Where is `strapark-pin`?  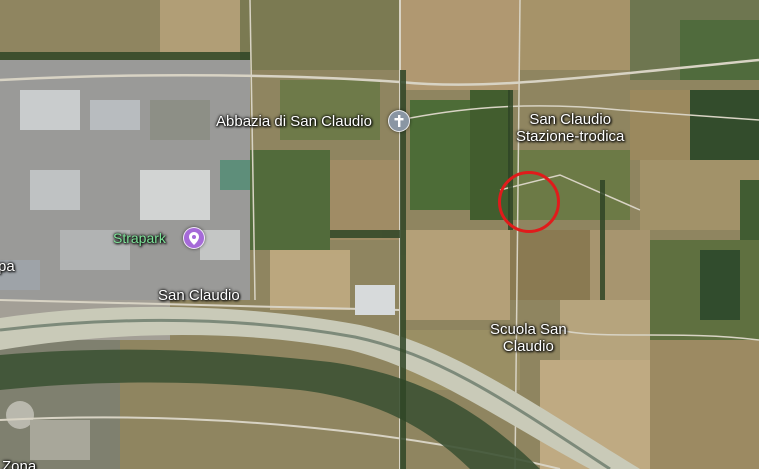
strapark-pin is located at coordinates (194, 238).